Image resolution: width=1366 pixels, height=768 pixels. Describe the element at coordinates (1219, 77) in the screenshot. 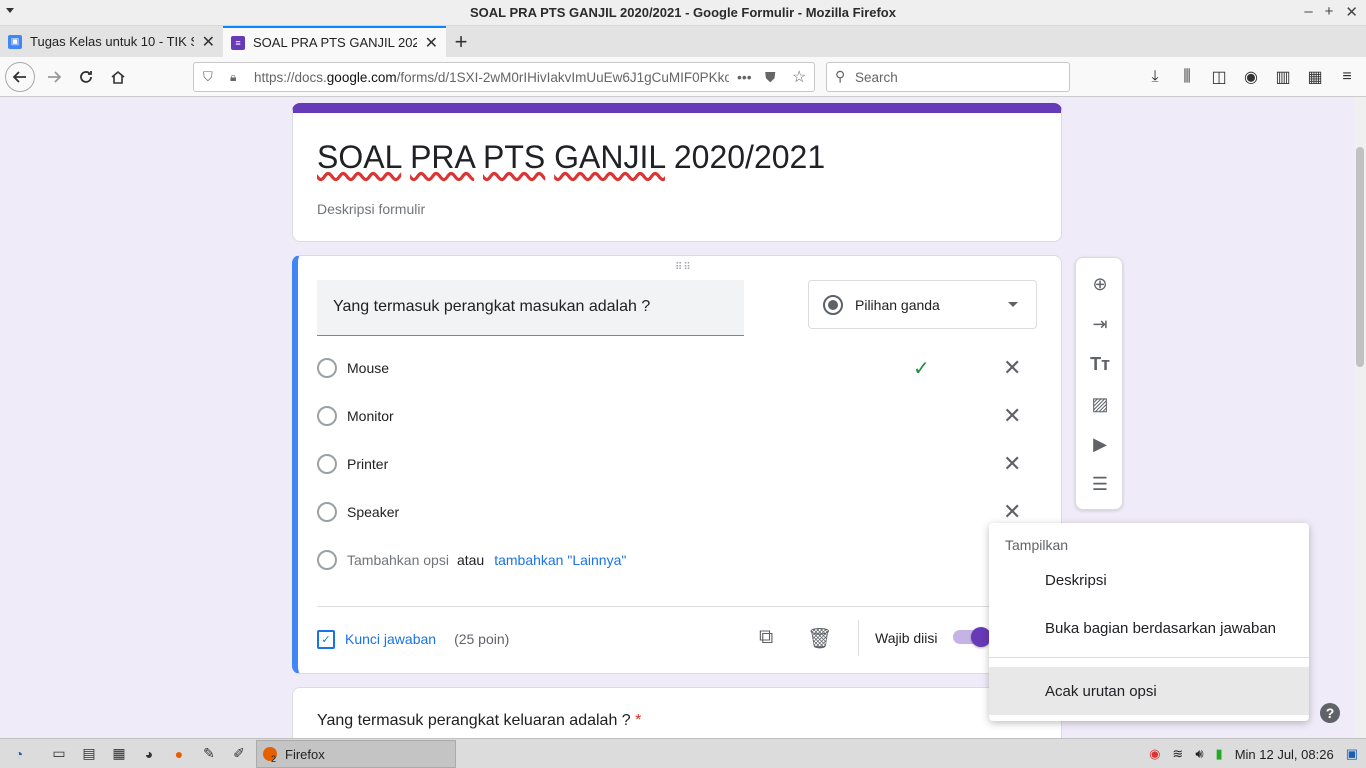

I see `reader-view-icon: ◫` at that location.